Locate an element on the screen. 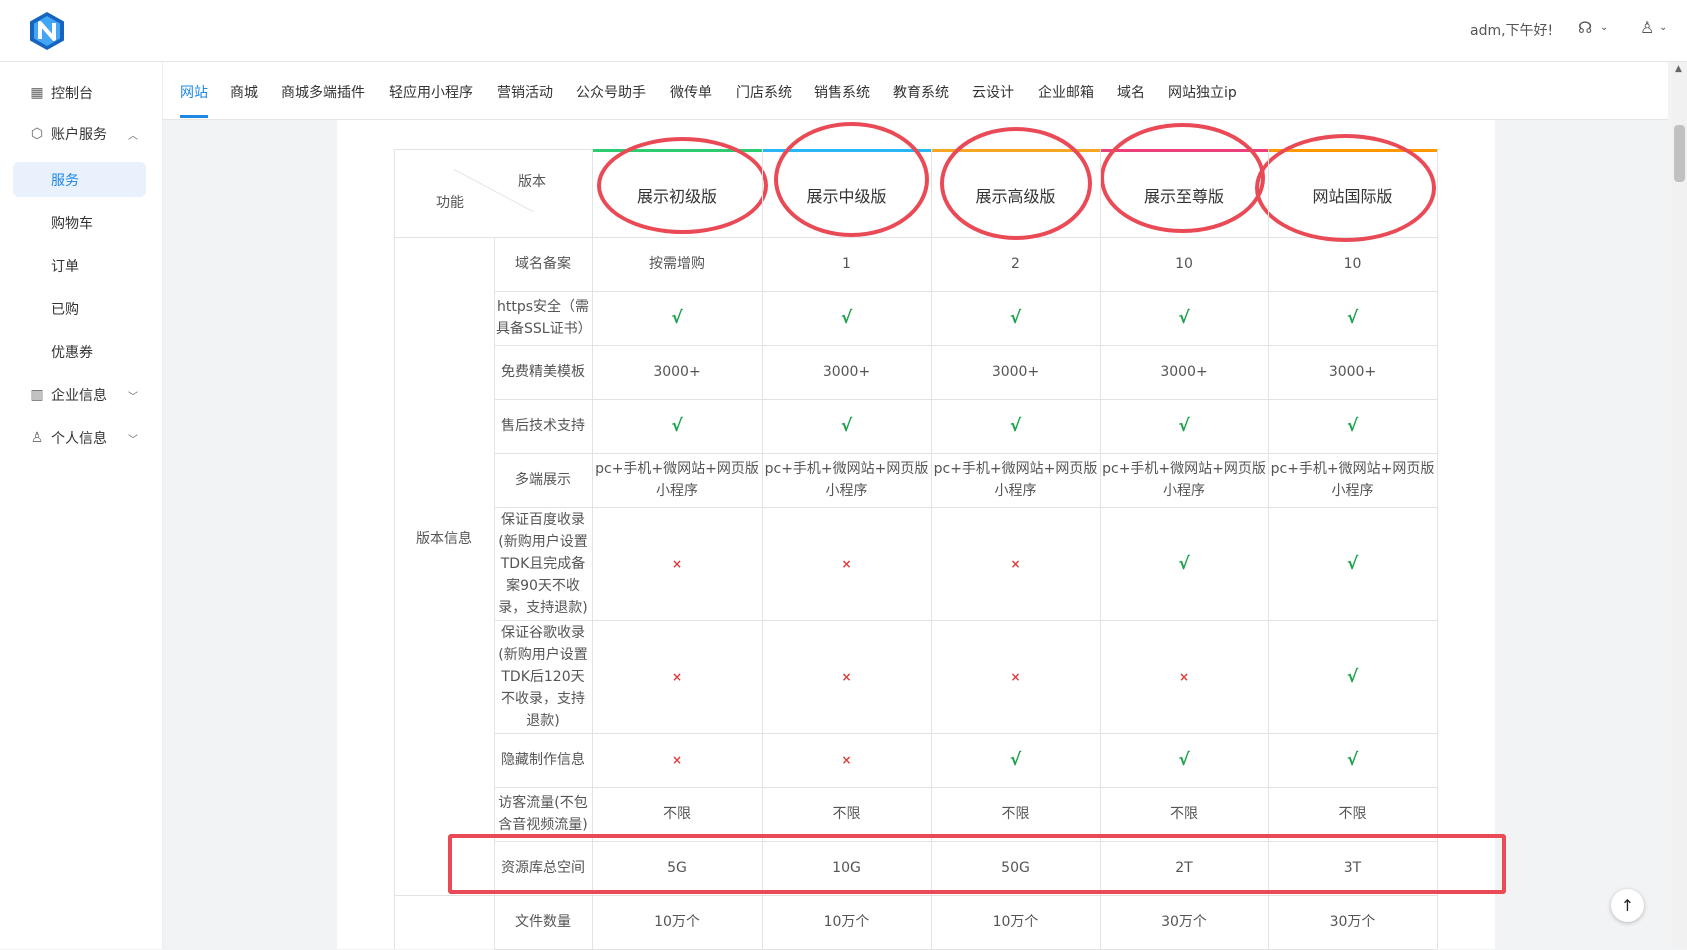 This screenshot has height=950, width=1687. chevron-down-icon: ﹀ is located at coordinates (133, 397).